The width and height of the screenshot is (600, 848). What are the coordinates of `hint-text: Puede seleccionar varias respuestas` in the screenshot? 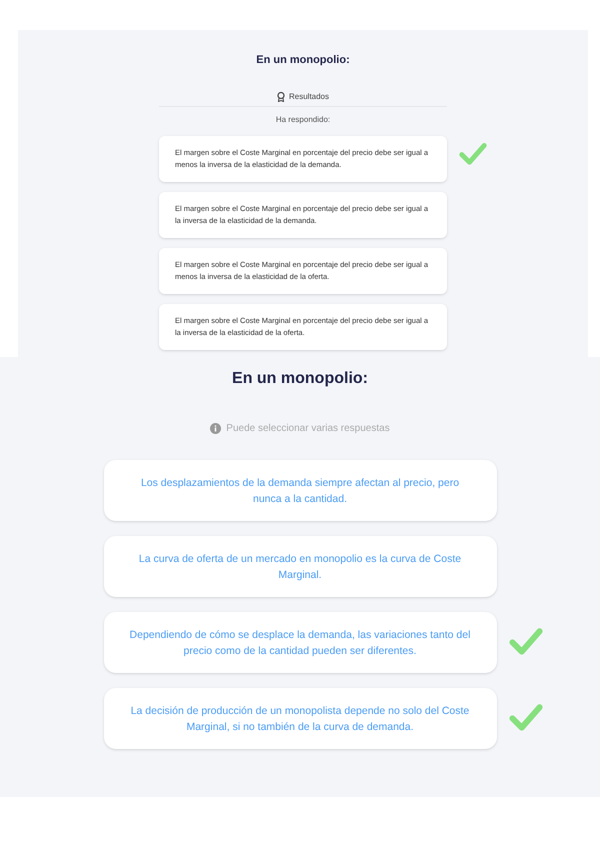 It's located at (308, 429).